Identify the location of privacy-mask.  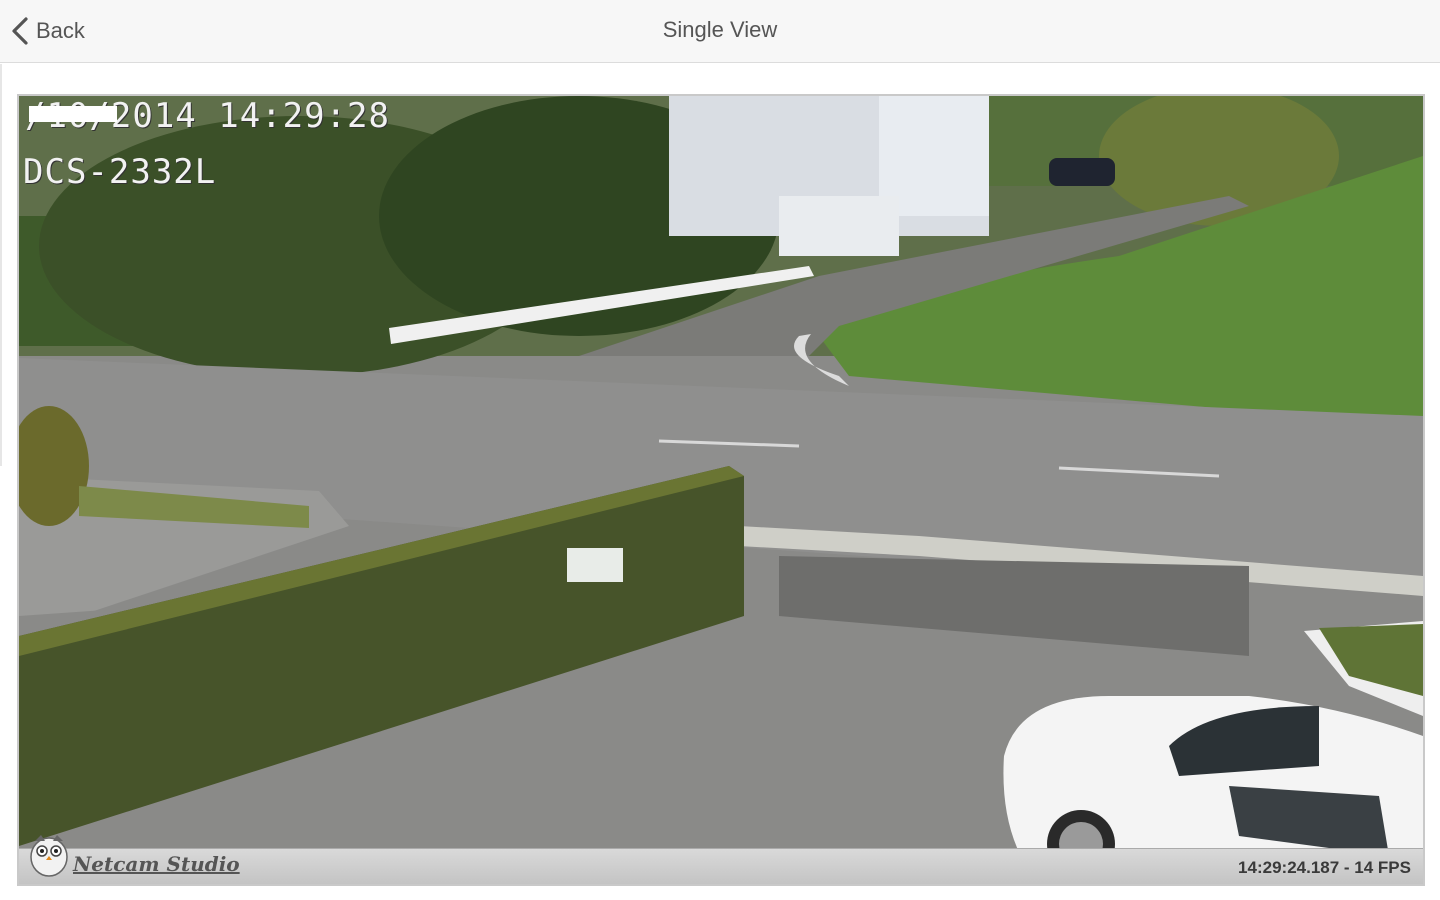
(73, 114).